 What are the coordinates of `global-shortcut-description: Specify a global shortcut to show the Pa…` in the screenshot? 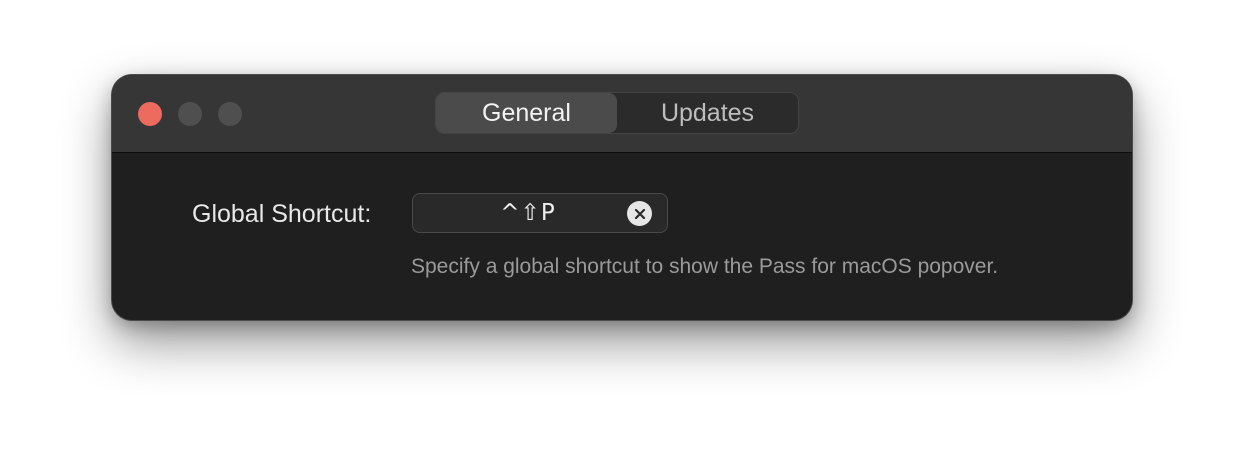 It's located at (705, 266).